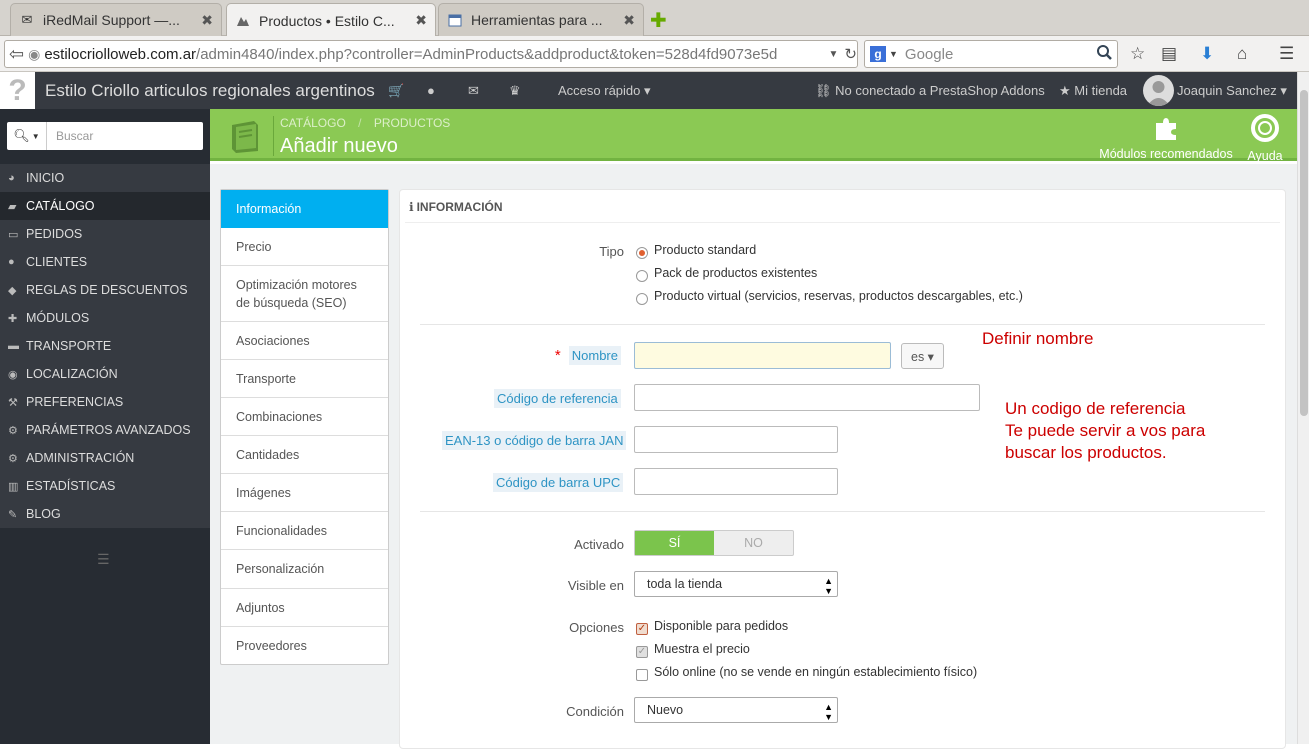 The height and width of the screenshot is (749, 1309). Describe the element at coordinates (304, 379) in the screenshot. I see `tab-transporte: Transporte` at that location.